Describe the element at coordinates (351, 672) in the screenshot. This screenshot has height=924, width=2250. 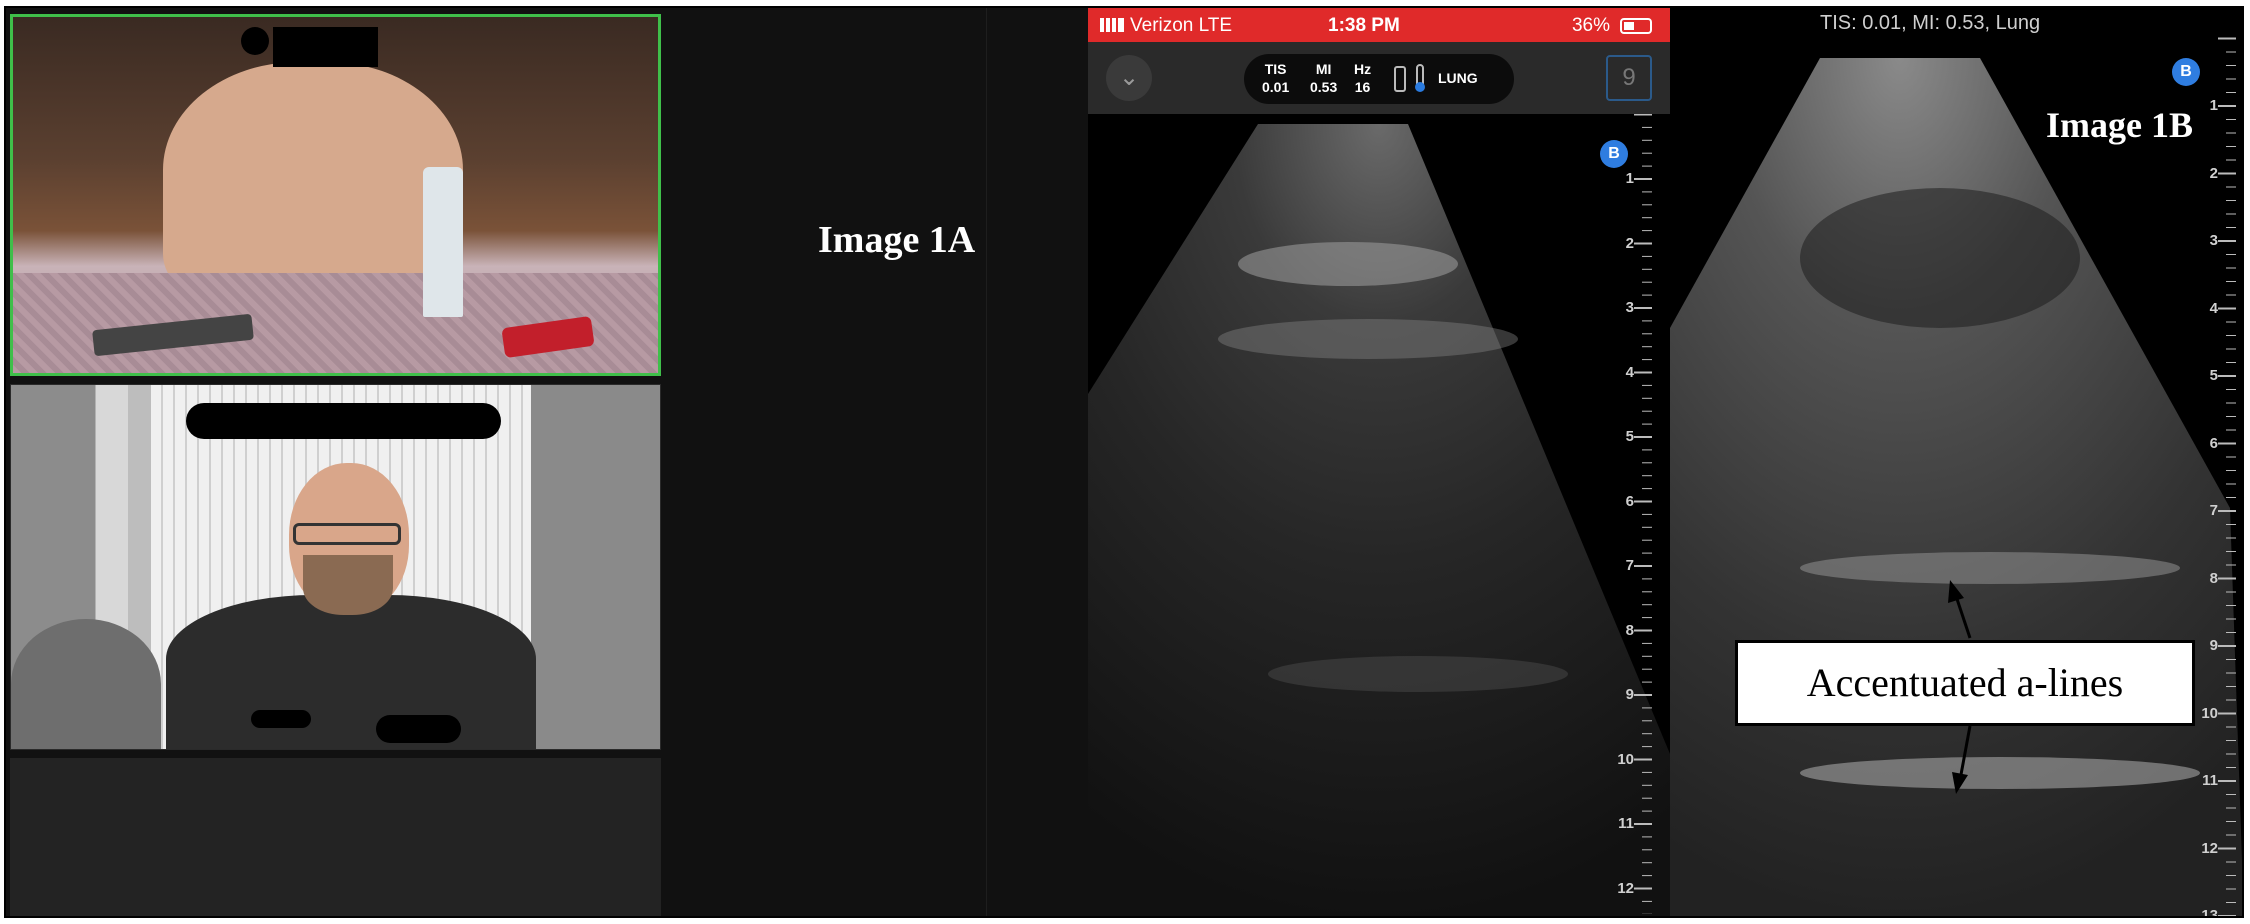
I see `clinician-body` at that location.